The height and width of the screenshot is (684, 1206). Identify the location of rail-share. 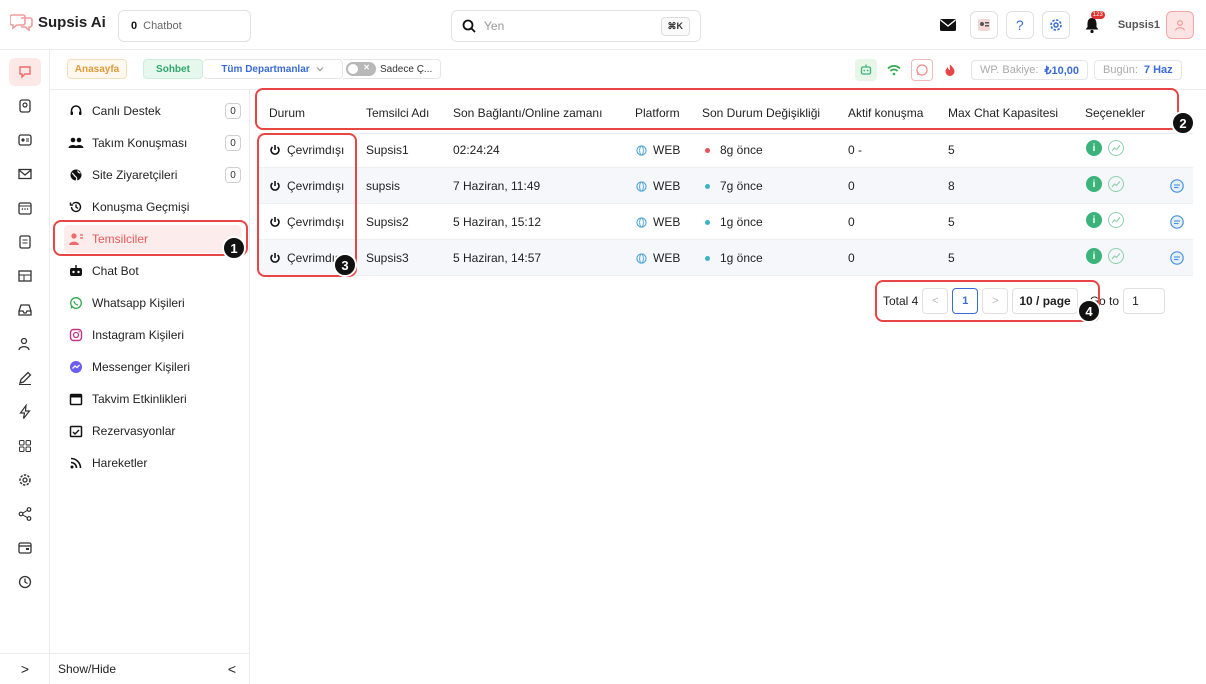
(25, 514).